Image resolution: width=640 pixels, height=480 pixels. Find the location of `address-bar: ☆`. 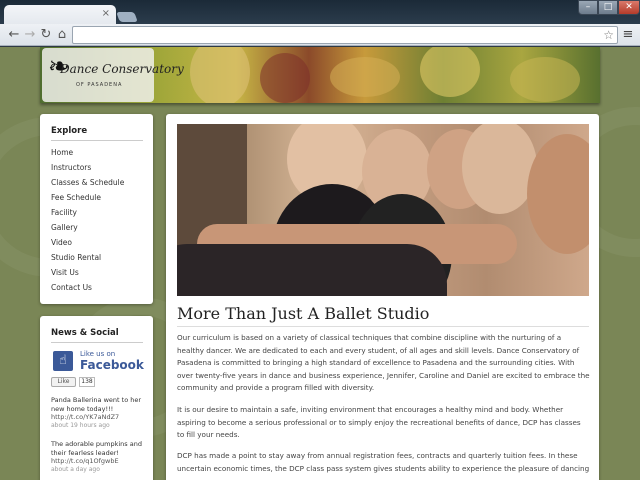

address-bar: ☆ is located at coordinates (345, 35).